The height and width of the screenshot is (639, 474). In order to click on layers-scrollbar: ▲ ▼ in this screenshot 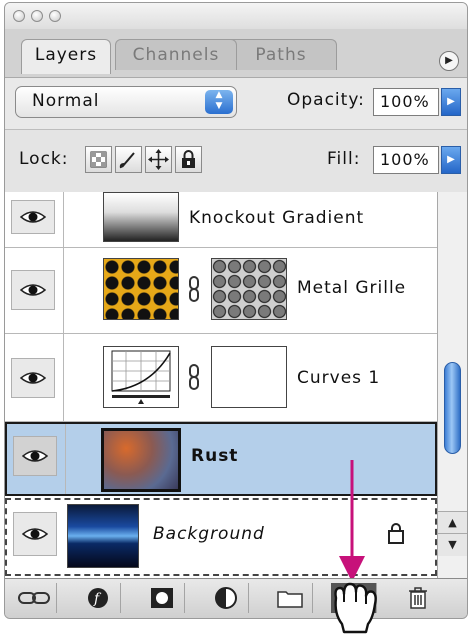, I will do `click(452, 385)`.